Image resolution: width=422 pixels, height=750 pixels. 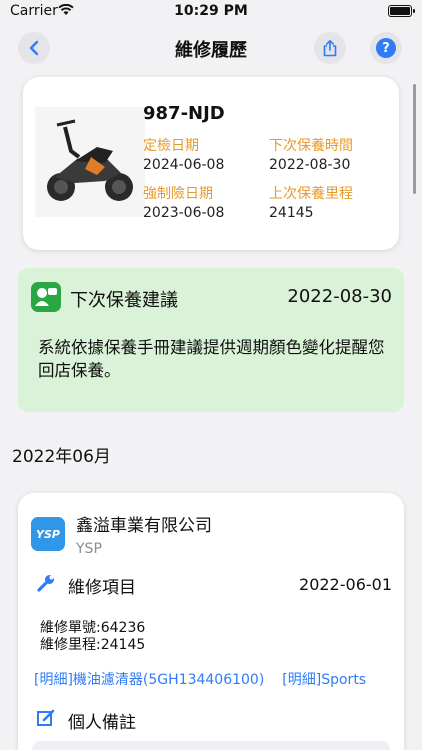 What do you see at coordinates (46, 717) in the screenshot?
I see `edit-icon` at bounding box center [46, 717].